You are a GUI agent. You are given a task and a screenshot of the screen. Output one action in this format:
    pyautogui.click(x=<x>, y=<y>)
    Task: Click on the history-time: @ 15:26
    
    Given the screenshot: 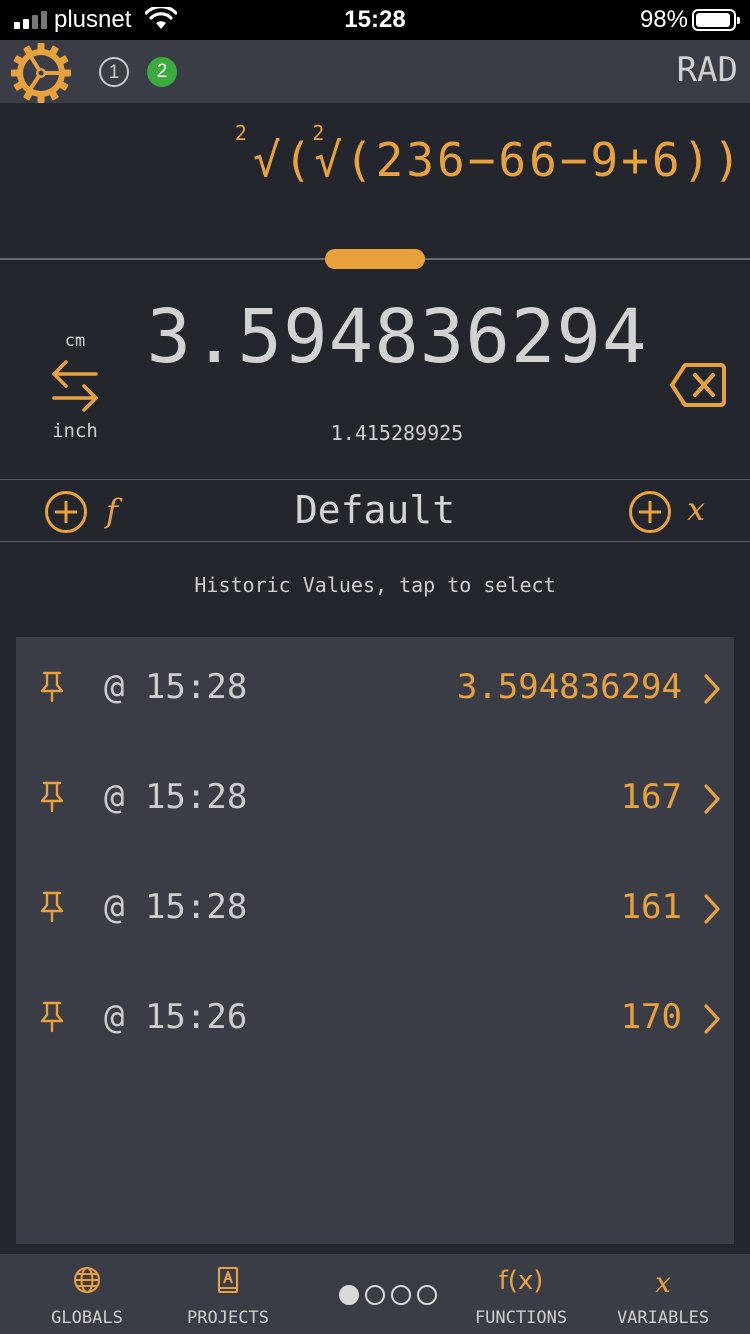 What is the action you would take?
    pyautogui.click(x=176, y=1017)
    